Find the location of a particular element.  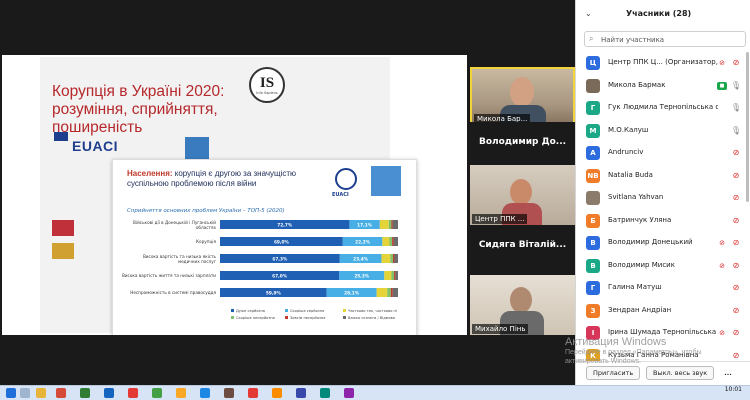

chevron-down-icon: ⌄ is located at coordinates (588, 13).